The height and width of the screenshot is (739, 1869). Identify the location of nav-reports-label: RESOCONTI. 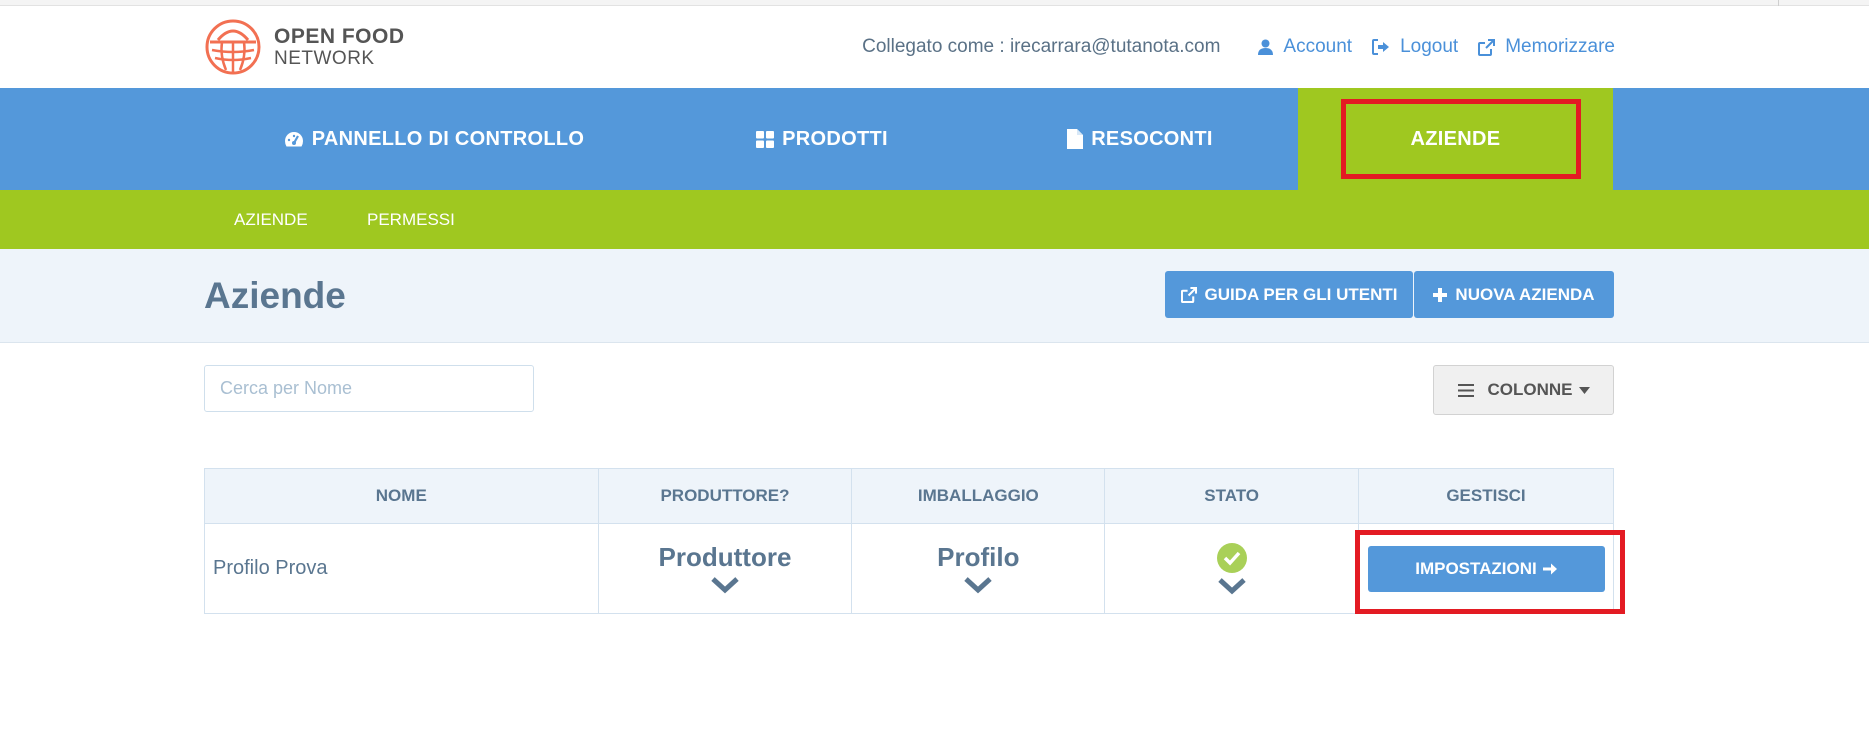
(1152, 138).